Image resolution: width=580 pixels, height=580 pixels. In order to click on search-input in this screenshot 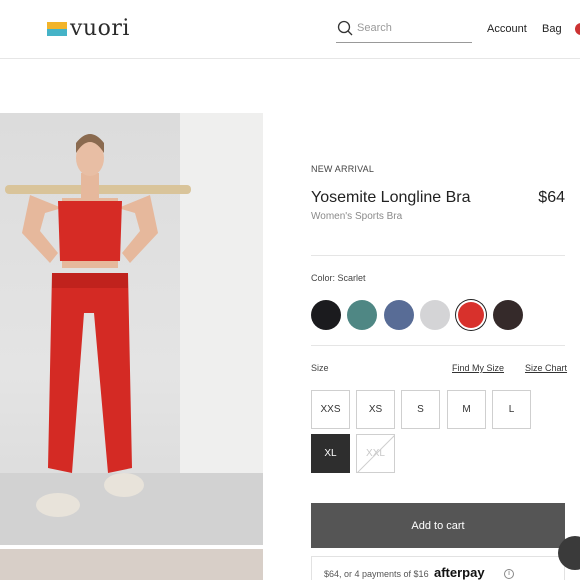, I will do `click(412, 28)`.